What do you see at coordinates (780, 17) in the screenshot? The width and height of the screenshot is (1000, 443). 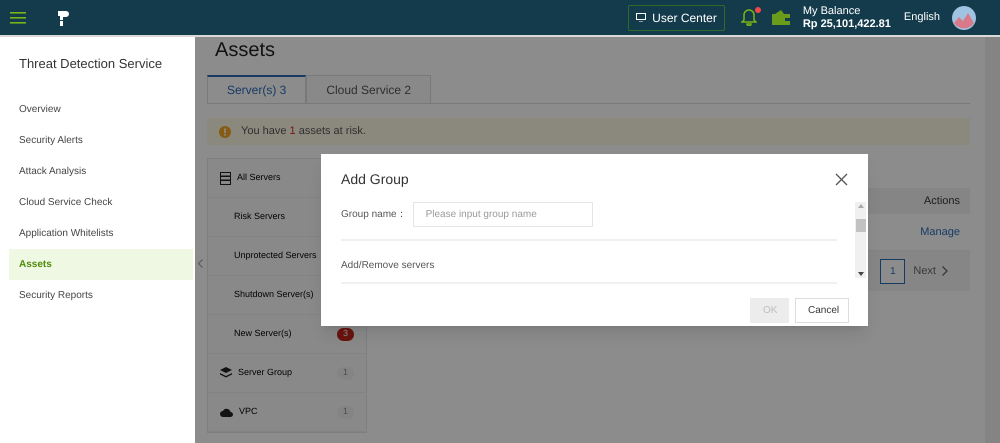 I see `wallet-icon` at bounding box center [780, 17].